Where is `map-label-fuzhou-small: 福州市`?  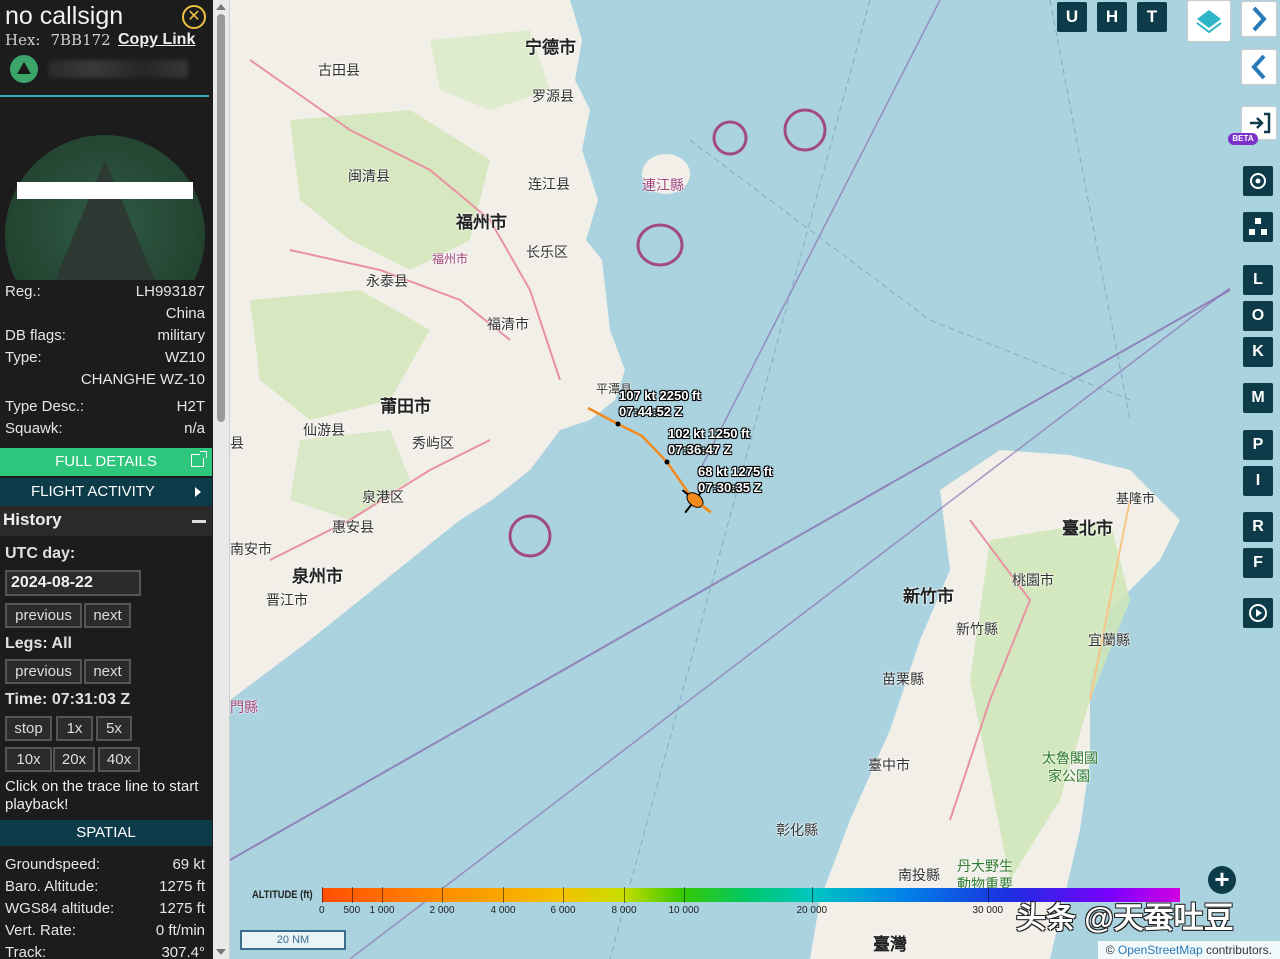
map-label-fuzhou-small: 福州市 is located at coordinates (450, 259).